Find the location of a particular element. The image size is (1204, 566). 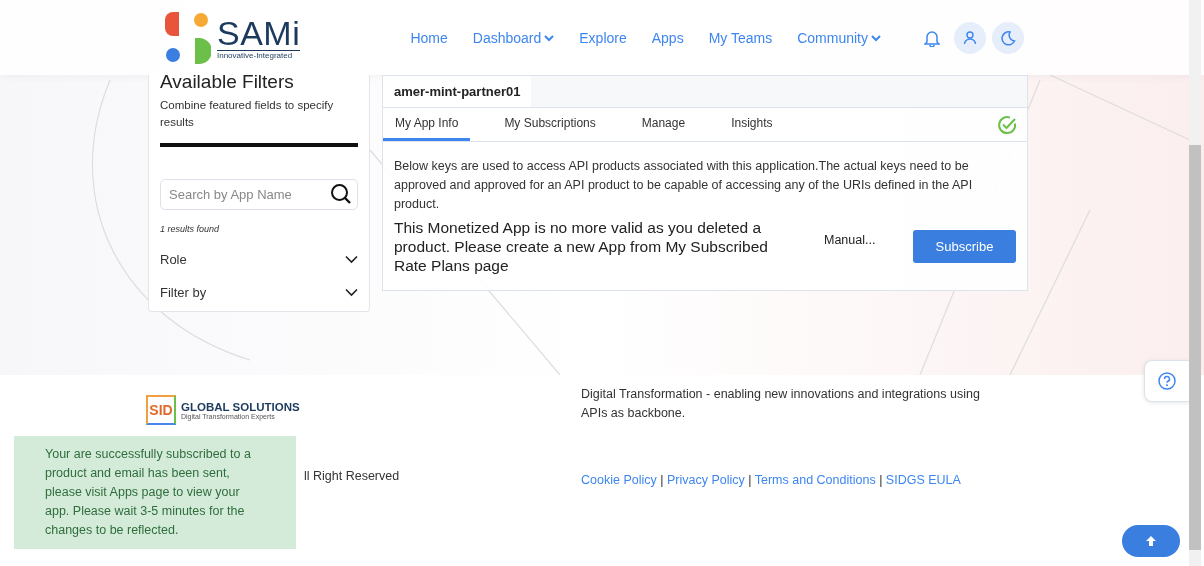

scrollbar is located at coordinates (1195, 283).